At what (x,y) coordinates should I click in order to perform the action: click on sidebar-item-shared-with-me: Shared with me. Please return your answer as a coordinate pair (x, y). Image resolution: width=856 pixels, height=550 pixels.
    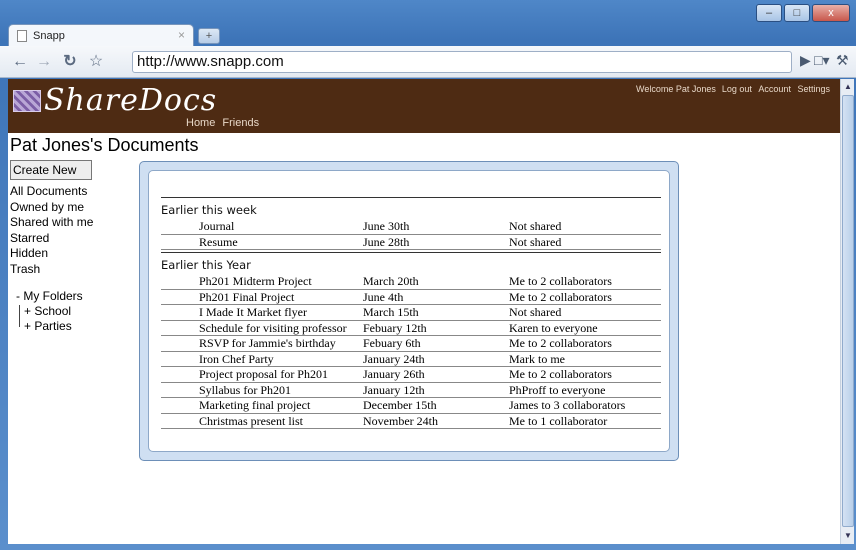
    Looking at the image, I should click on (51, 223).